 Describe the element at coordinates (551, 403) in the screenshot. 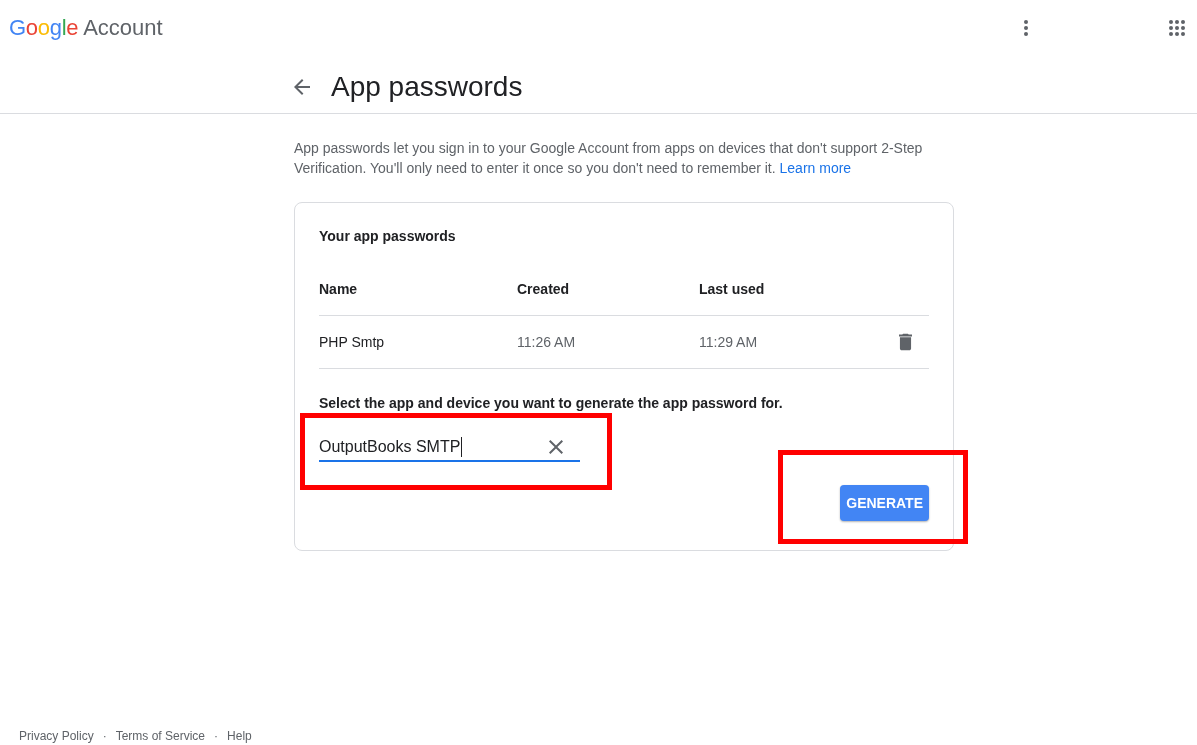

I see `prompt-text: Select the app and device you want to generate the app password for.` at that location.